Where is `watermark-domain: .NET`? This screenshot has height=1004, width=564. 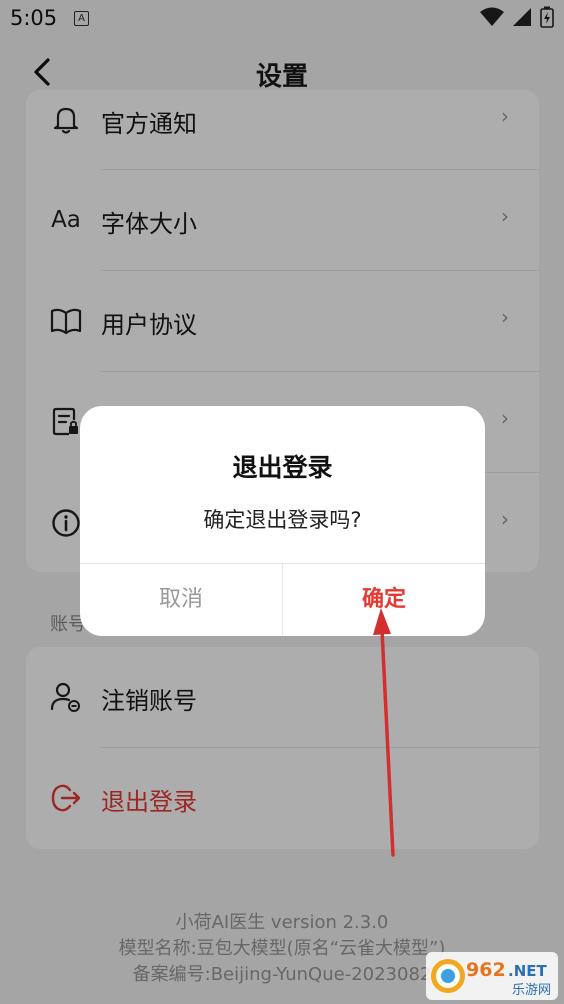 watermark-domain: .NET is located at coordinates (527, 971).